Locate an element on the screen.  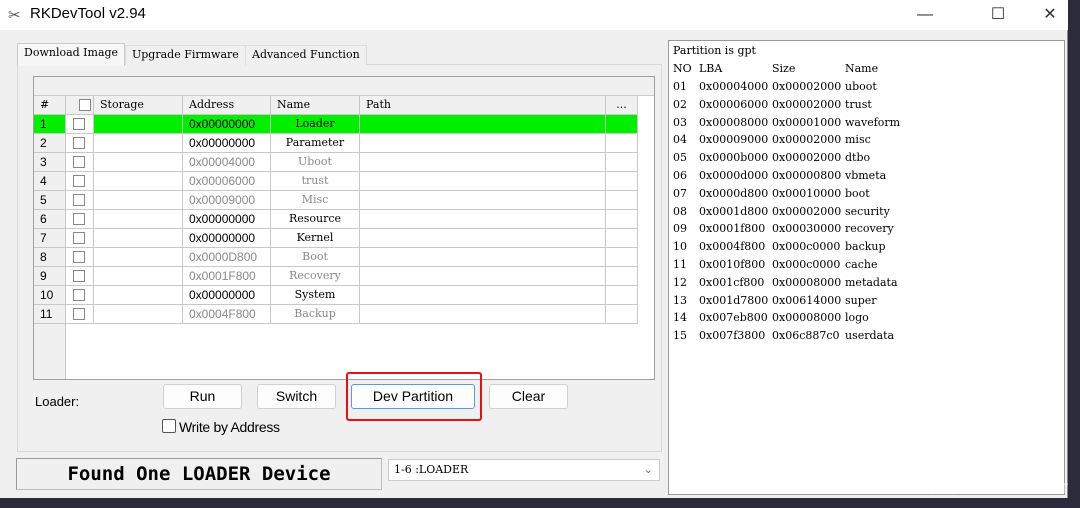
row-address: 0x0000D800 is located at coordinates (227, 257).